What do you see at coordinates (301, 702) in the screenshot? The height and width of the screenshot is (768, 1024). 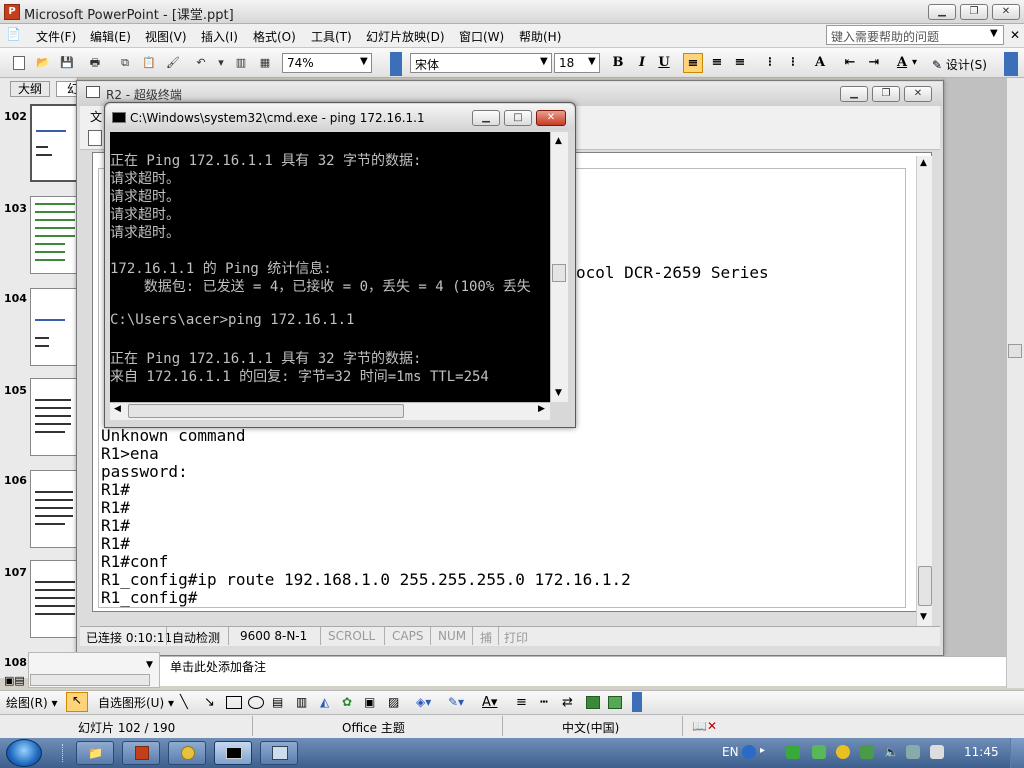 I see `wordart-icon: ▥` at bounding box center [301, 702].